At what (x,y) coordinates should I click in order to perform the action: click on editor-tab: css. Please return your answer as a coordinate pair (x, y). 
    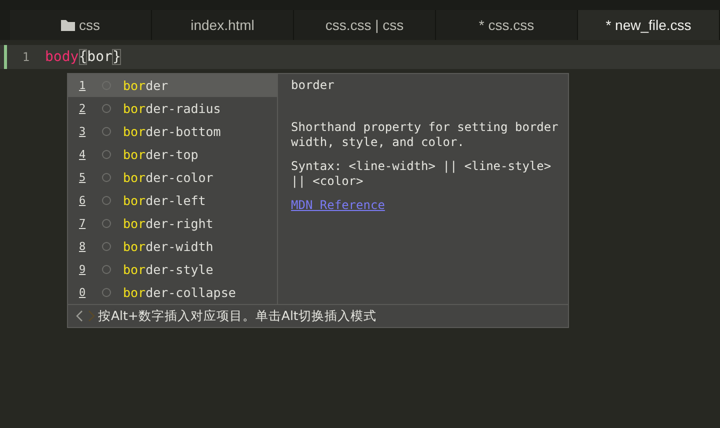
    Looking at the image, I should click on (81, 25).